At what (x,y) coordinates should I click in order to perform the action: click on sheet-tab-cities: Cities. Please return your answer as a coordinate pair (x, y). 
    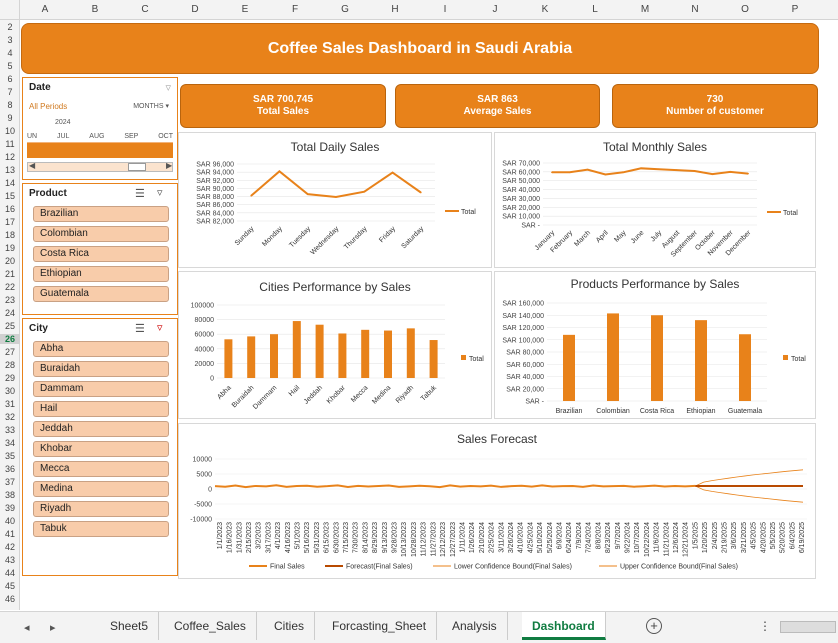
    Looking at the image, I should click on (290, 626).